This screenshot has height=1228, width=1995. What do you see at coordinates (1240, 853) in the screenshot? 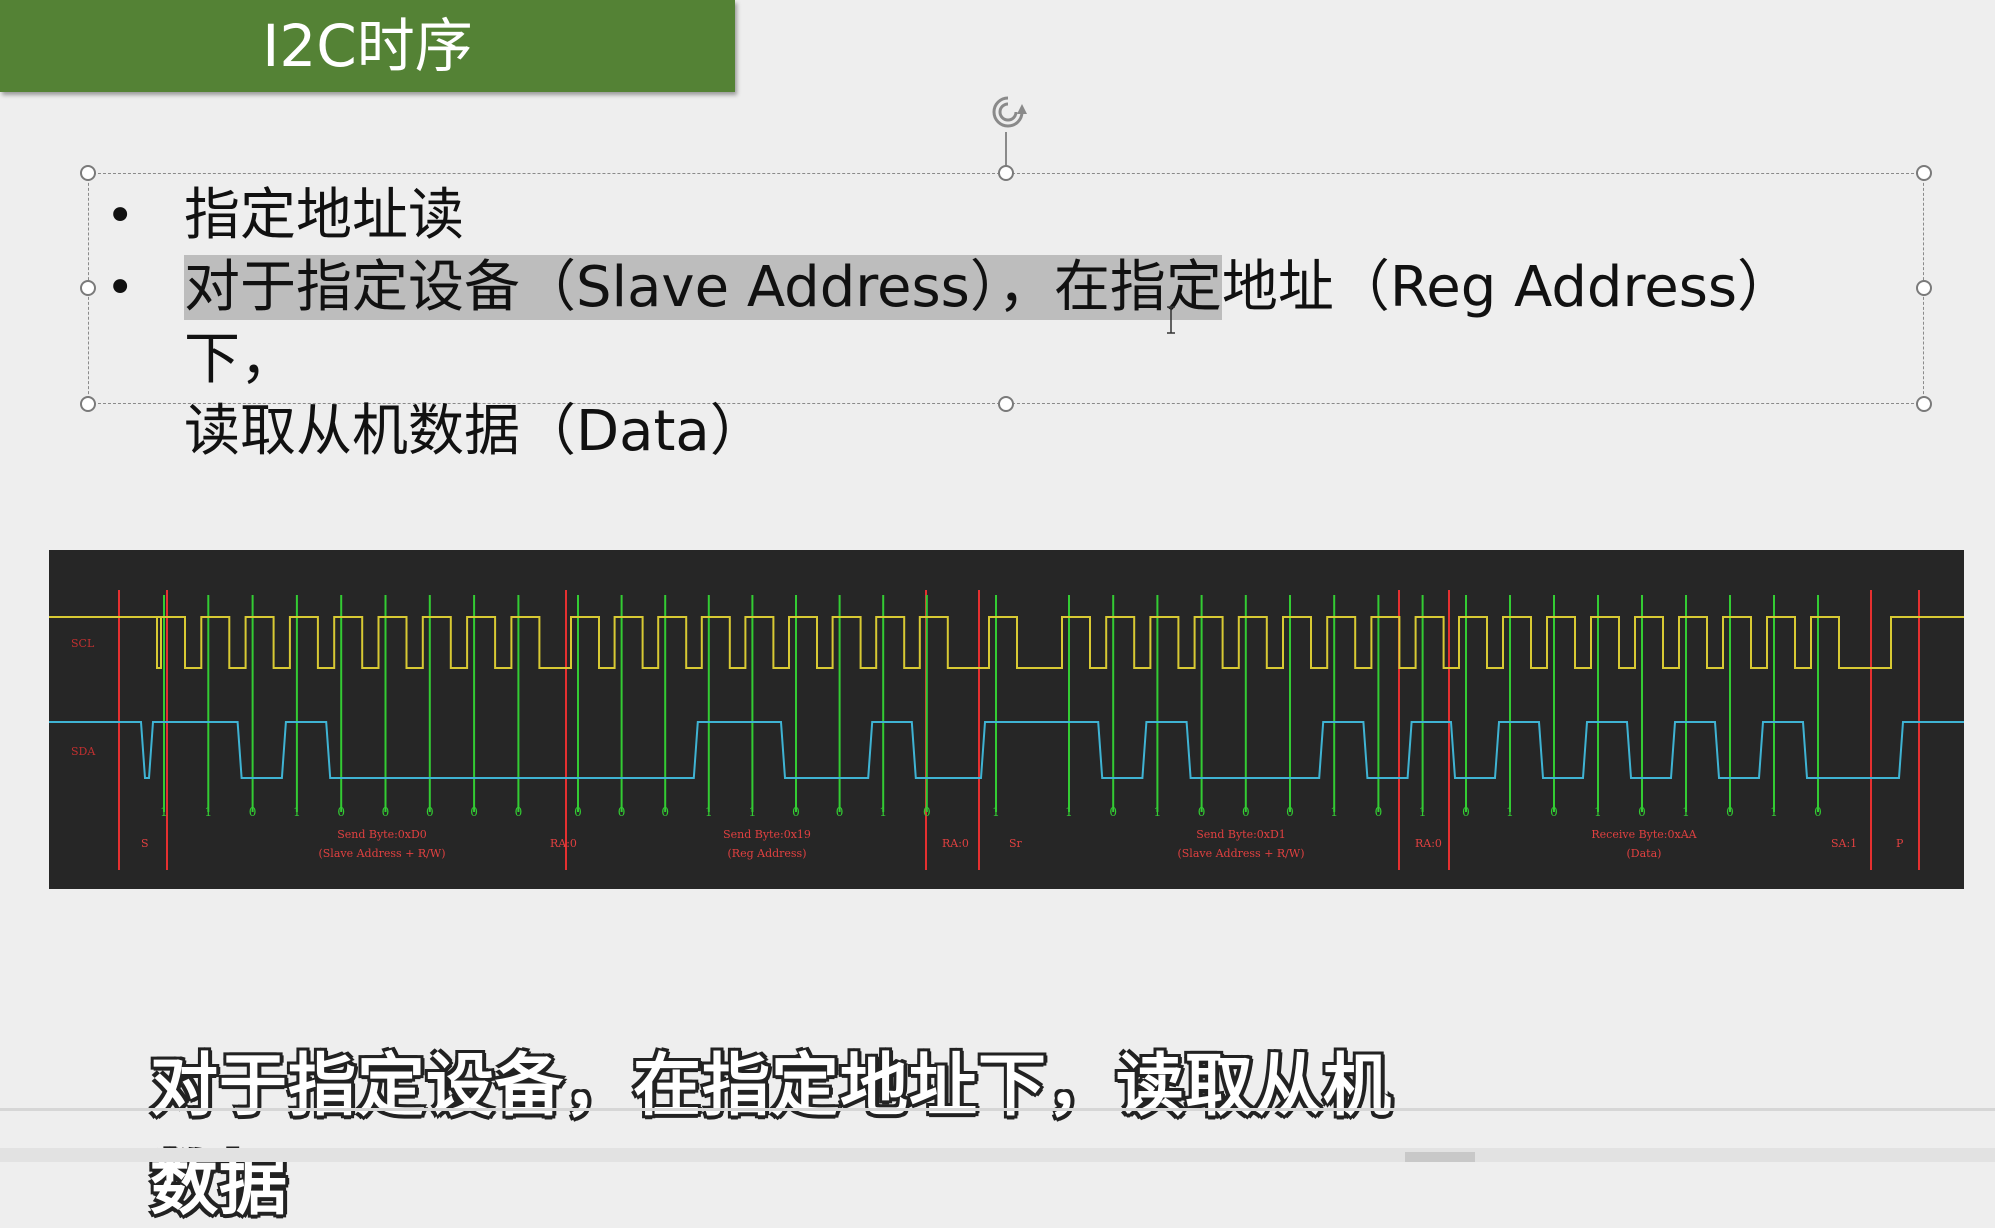
I see `send3-label-b: (Slave Address + R/W)` at bounding box center [1240, 853].